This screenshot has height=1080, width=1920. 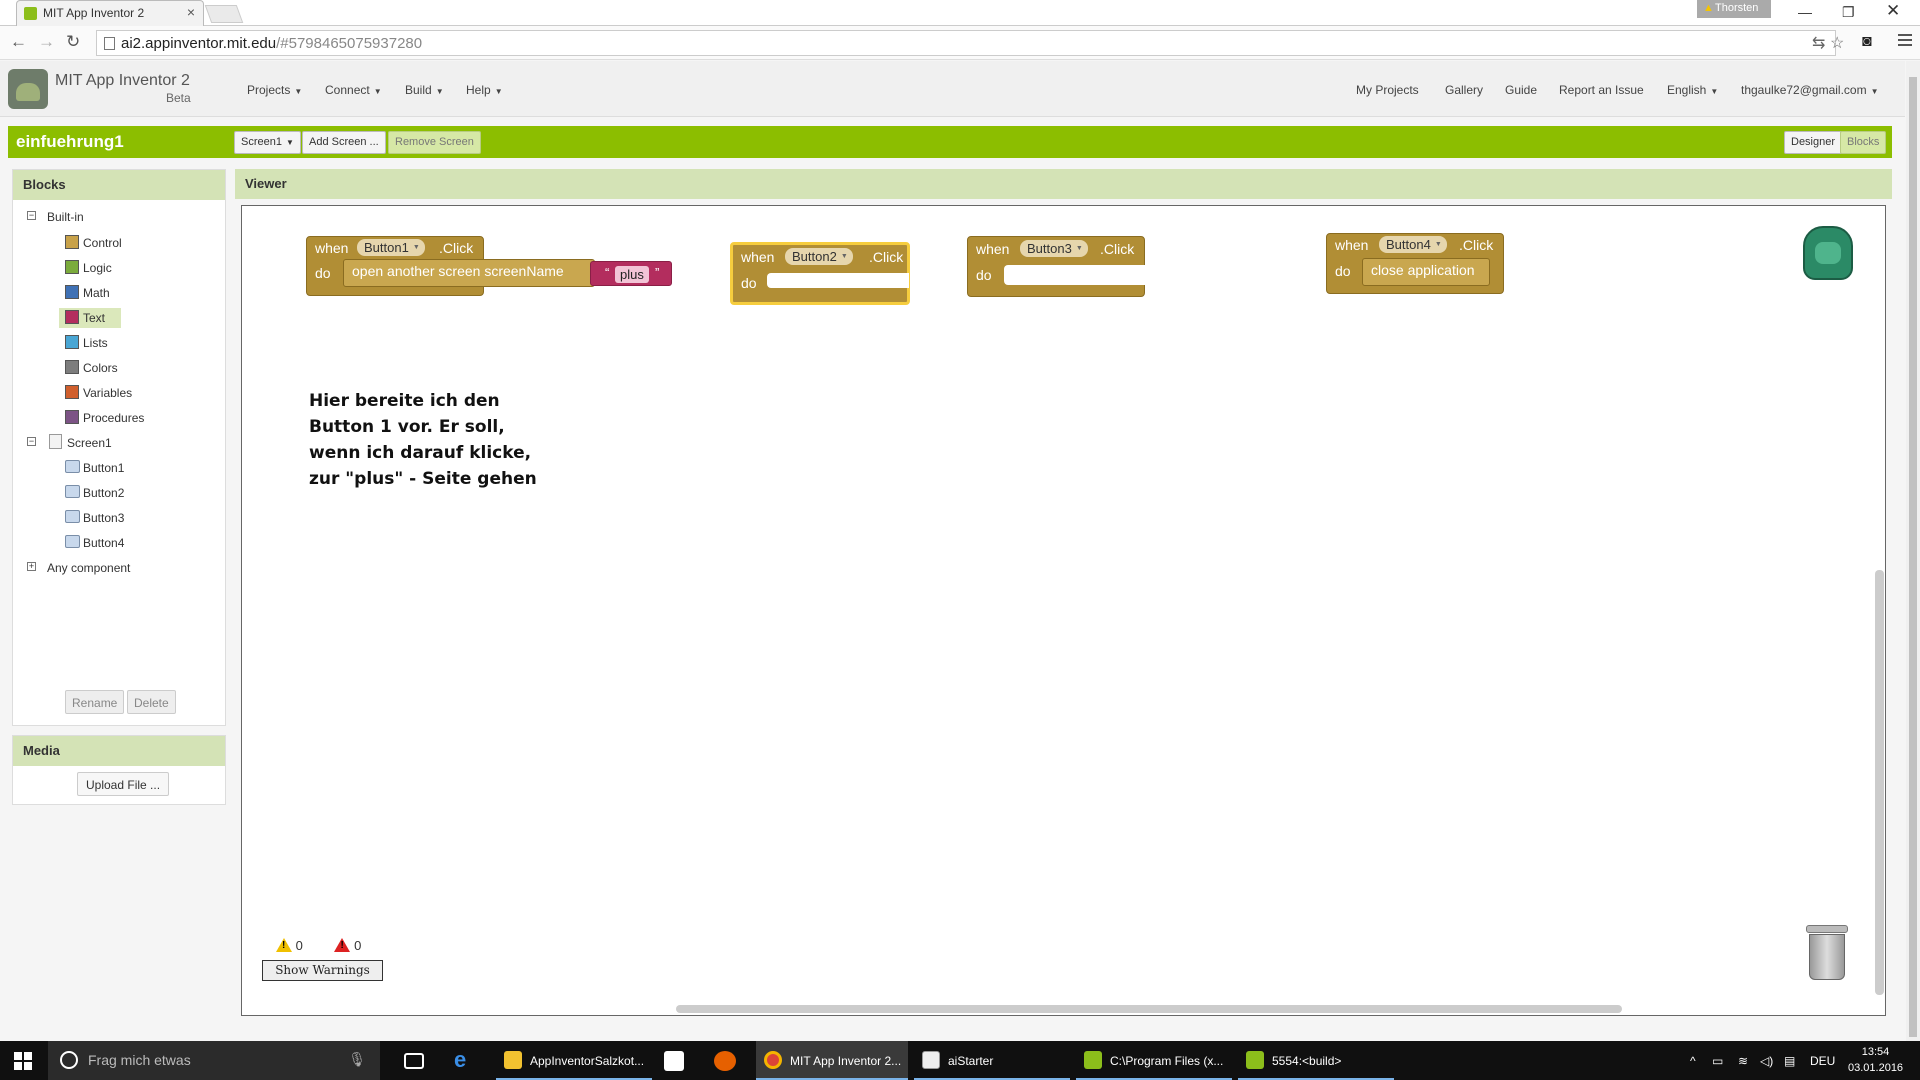 I want to click on chevron-down-icon: ▼, so click(x=1714, y=91).